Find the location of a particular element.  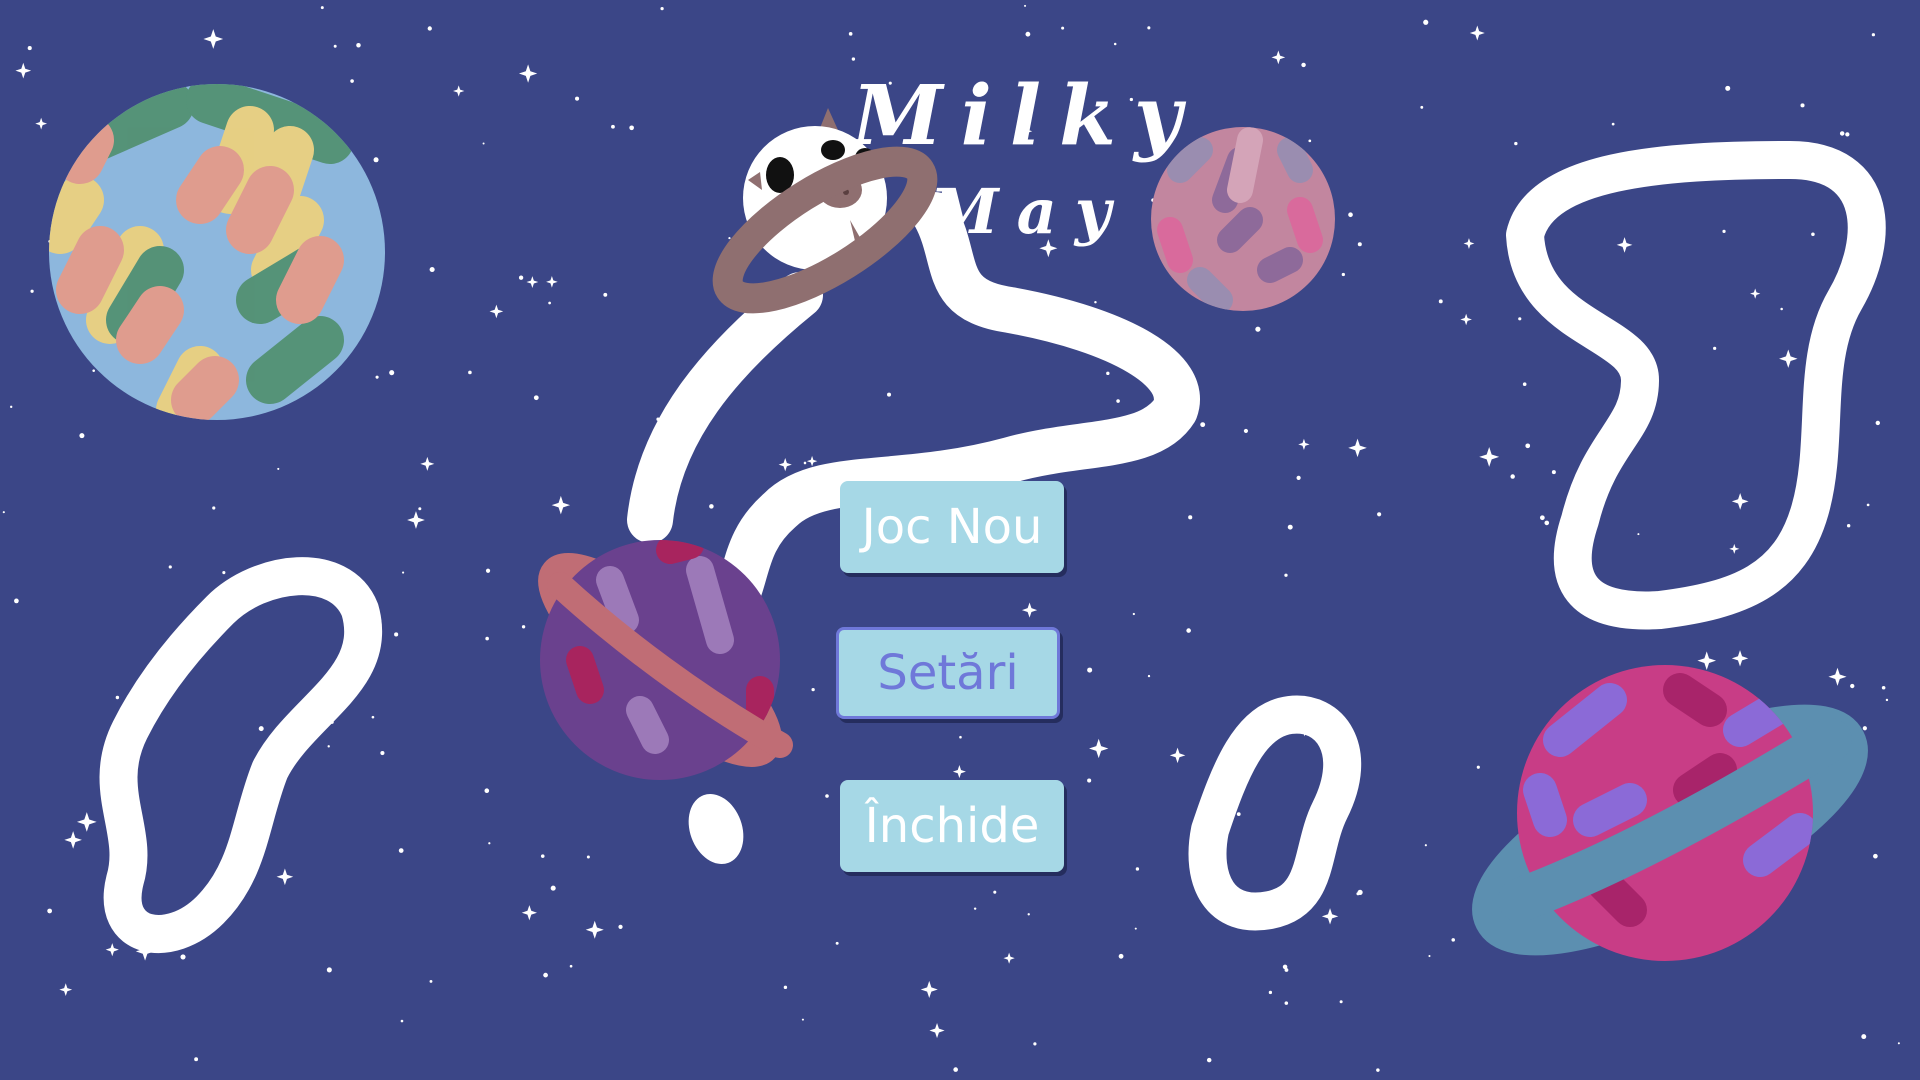

game-title-line2: May is located at coordinates (1029, 211).